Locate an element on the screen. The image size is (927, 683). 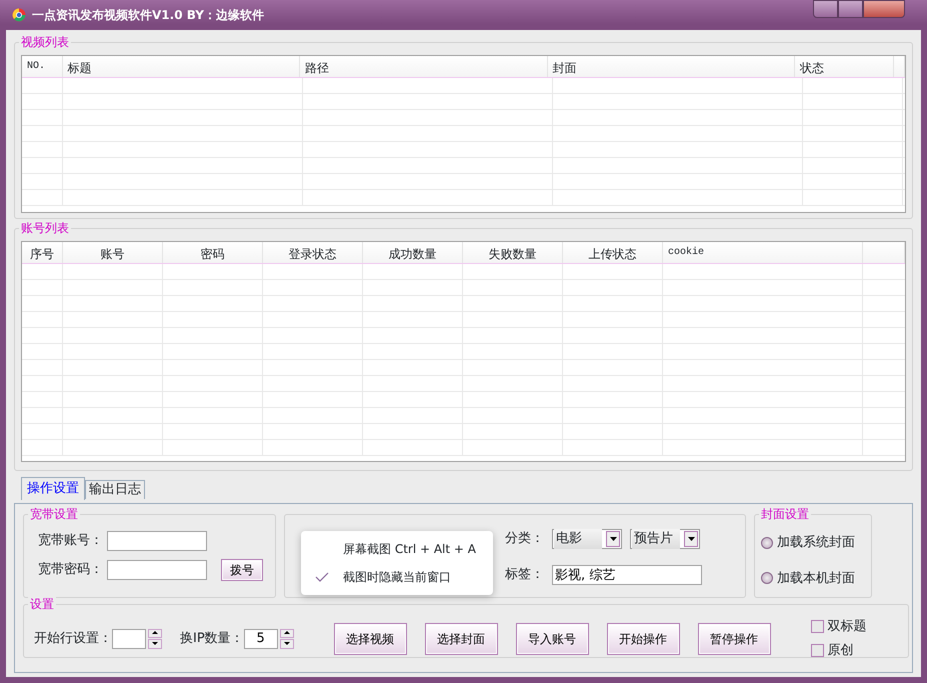
column-header: 序号 is located at coordinates (42, 252).